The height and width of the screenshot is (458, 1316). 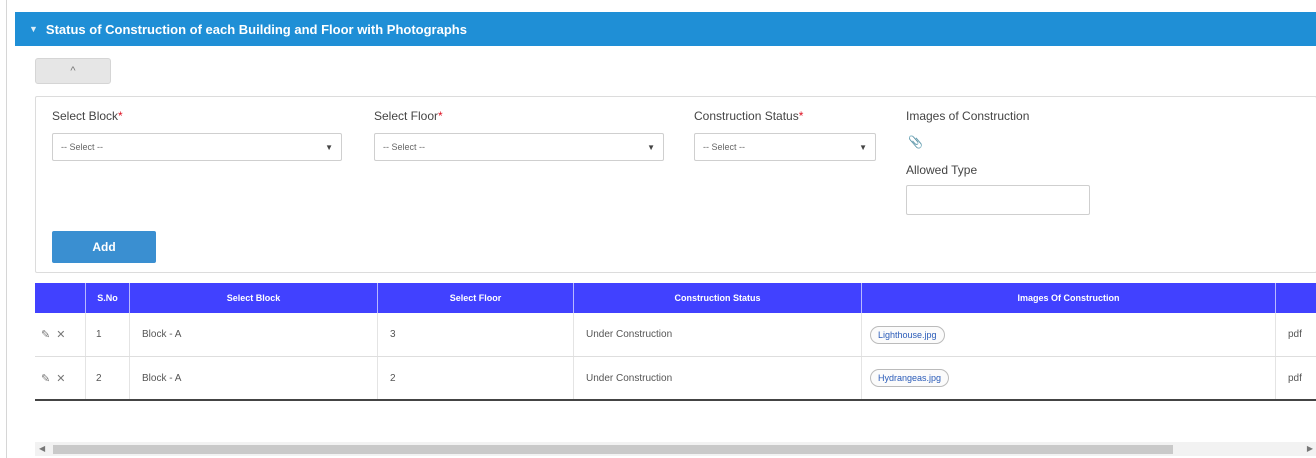 What do you see at coordinates (1068, 378) in the screenshot?
I see `cell-image: Hydrangeas.jpg` at bounding box center [1068, 378].